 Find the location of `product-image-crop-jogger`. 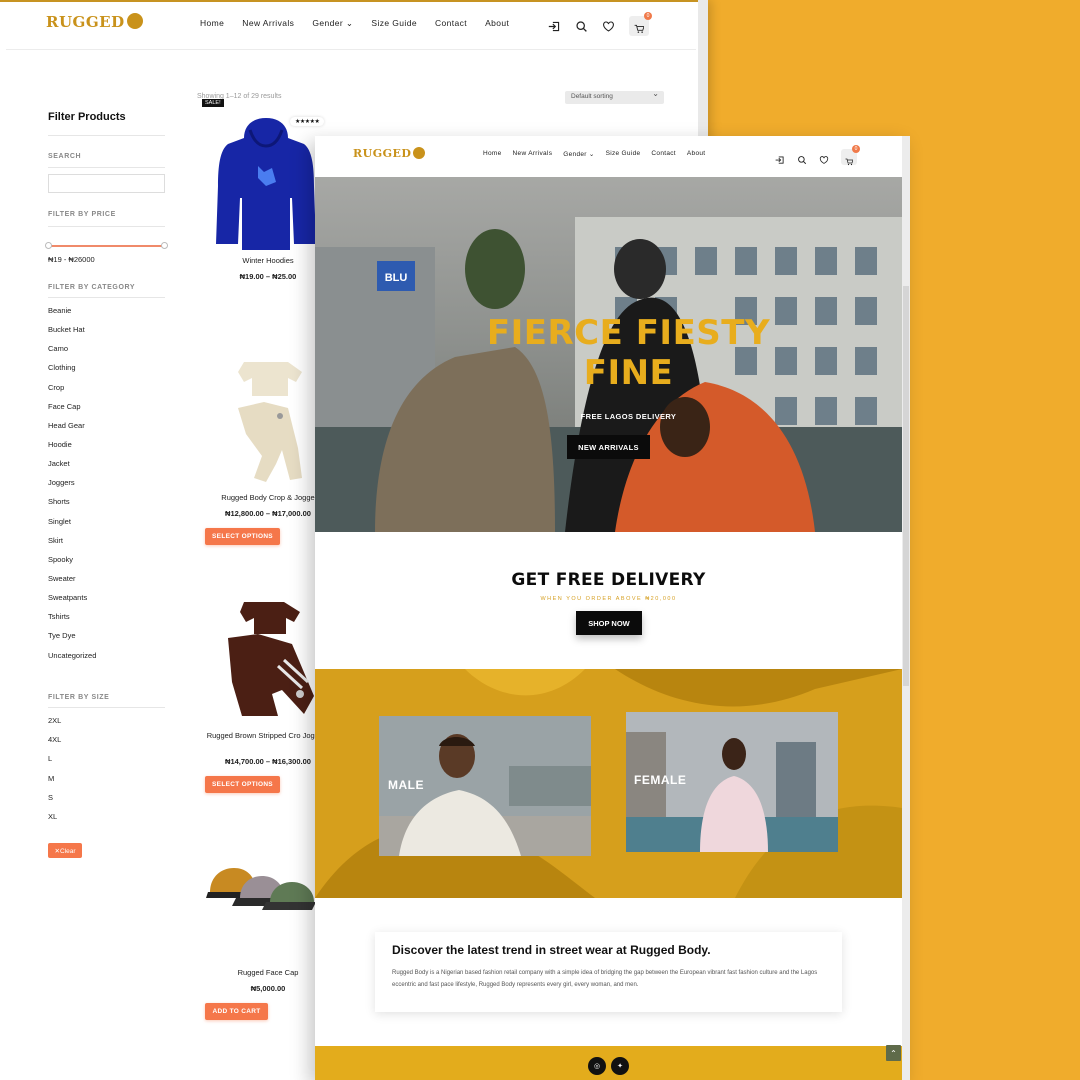

product-image-crop-jogger is located at coordinates (269, 421).